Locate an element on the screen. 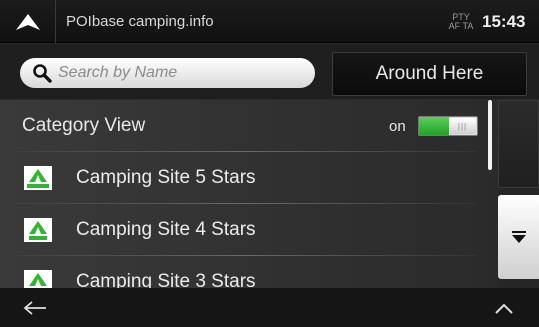 The image size is (539, 327). search-icon is located at coordinates (42, 73).